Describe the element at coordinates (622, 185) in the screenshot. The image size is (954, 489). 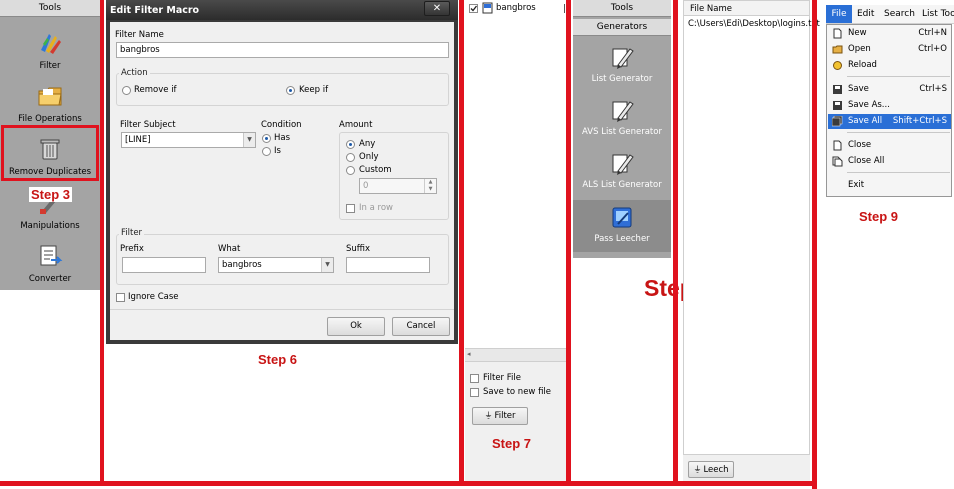
I see `als-list-generator-label: ALS List Generator` at that location.